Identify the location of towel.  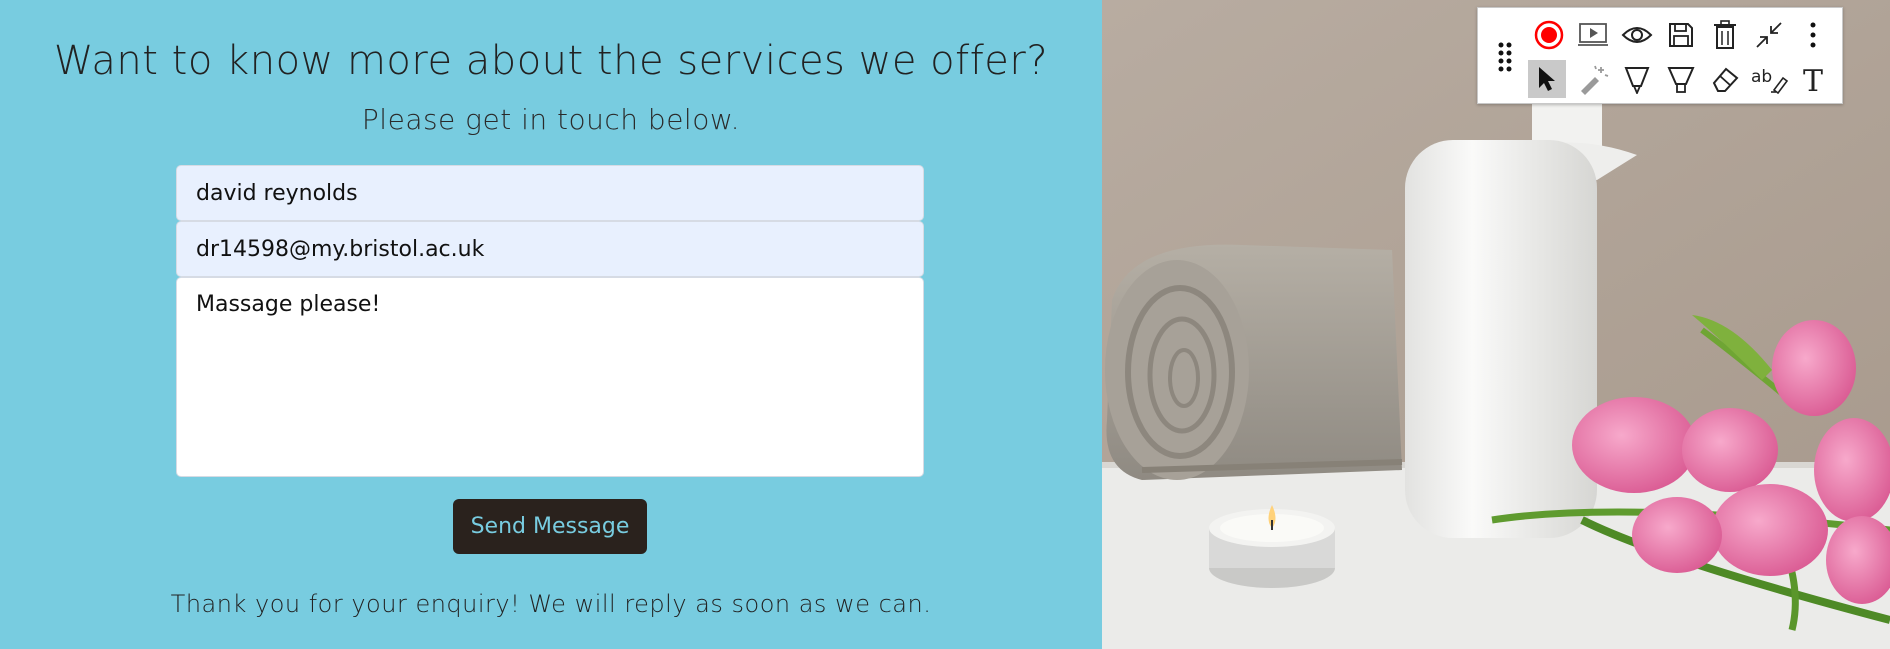
(1254, 362).